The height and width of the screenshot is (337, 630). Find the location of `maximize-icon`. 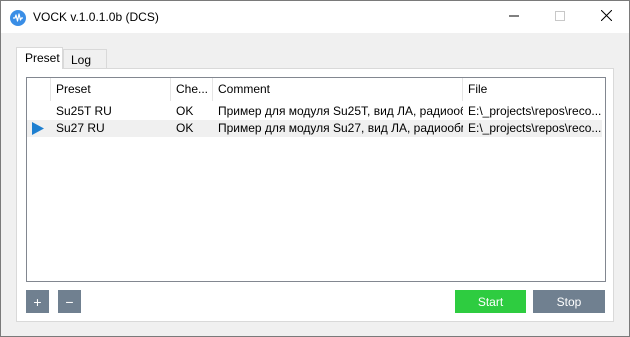

maximize-icon is located at coordinates (560, 17).